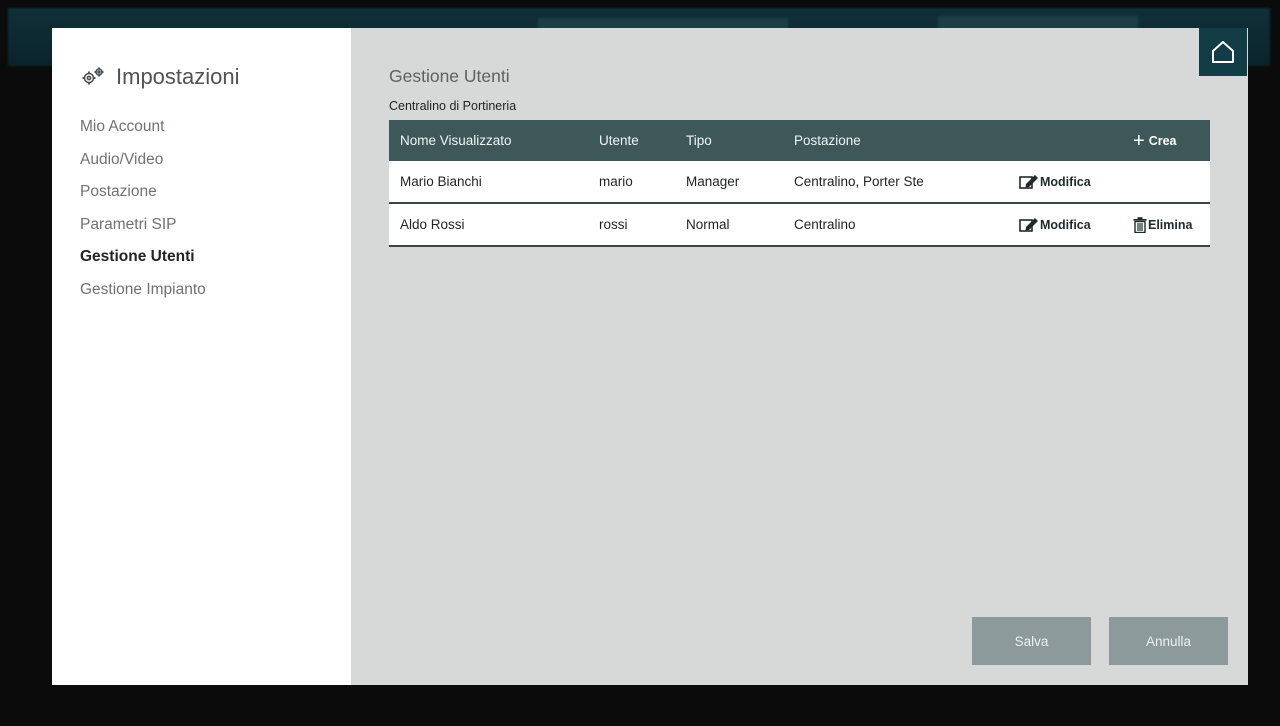 This screenshot has width=1280, height=726. What do you see at coordinates (1162, 140) in the screenshot?
I see `create-label: Crea` at bounding box center [1162, 140].